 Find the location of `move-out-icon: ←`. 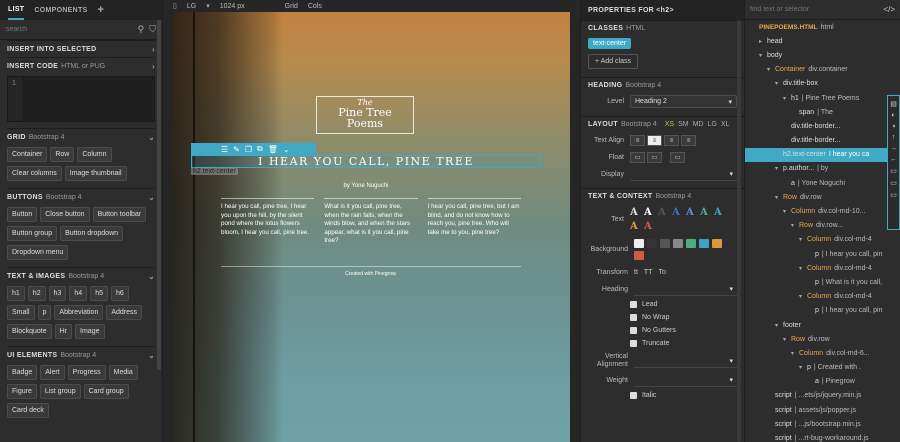

move-out-icon: ← is located at coordinates (893, 159).